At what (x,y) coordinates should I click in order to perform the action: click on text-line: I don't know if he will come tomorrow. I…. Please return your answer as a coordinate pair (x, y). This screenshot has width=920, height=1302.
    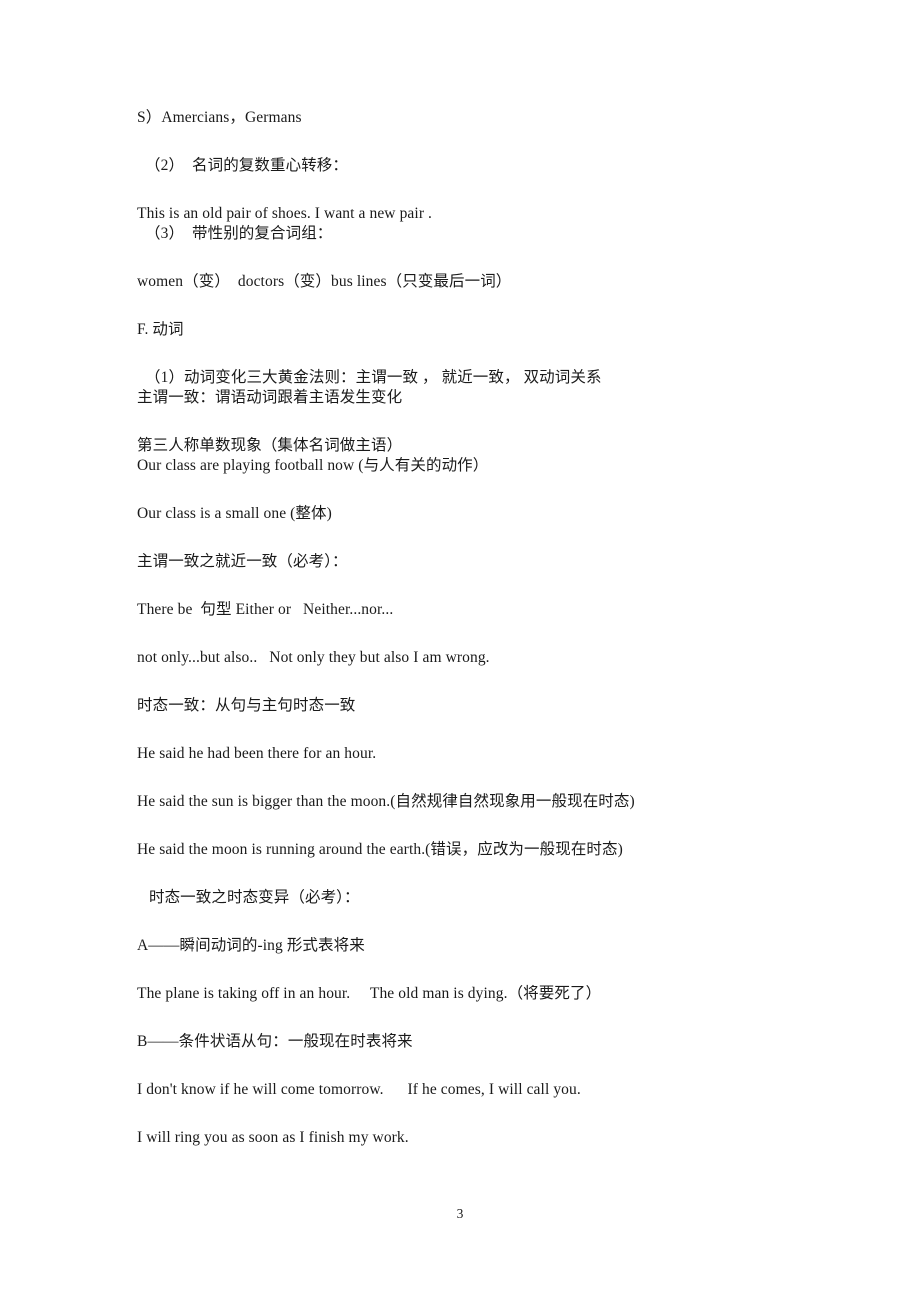
    Looking at the image, I should click on (359, 1089).